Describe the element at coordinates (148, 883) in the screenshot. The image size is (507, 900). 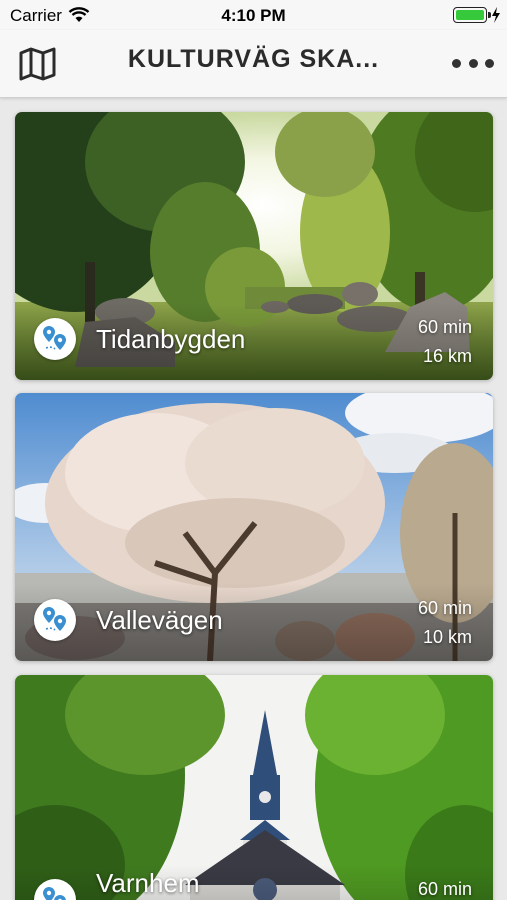
I see `route-name: Varnhem` at that location.